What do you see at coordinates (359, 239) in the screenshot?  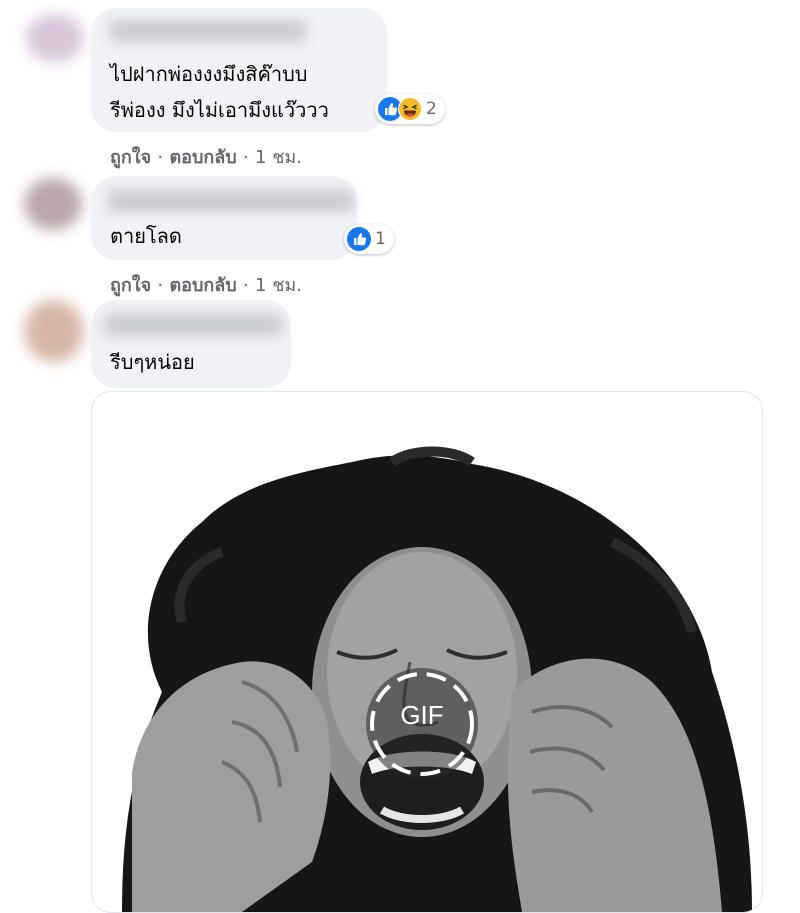 I see `like-icon` at bounding box center [359, 239].